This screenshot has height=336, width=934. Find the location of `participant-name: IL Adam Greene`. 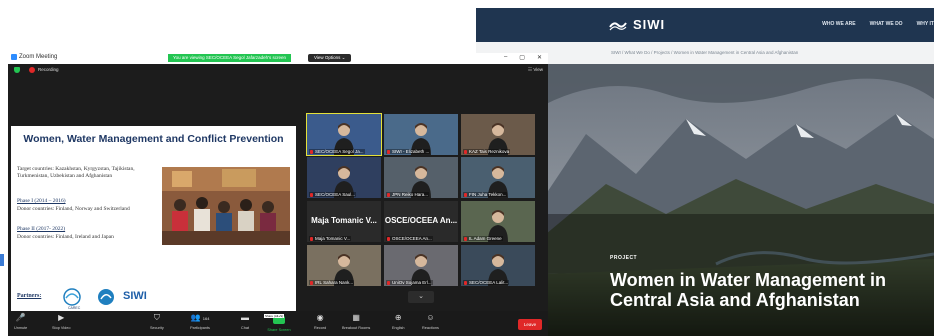

participant-name: IL Adam Greene is located at coordinates (485, 238).